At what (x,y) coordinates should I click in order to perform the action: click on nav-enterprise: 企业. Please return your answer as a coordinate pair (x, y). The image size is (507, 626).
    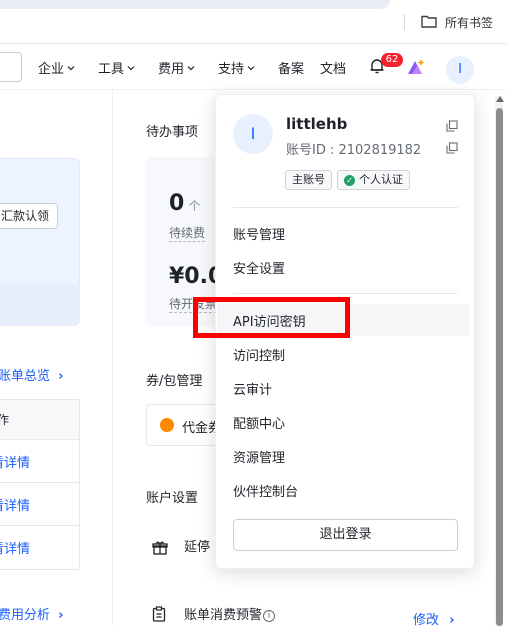
    Looking at the image, I should click on (56, 67).